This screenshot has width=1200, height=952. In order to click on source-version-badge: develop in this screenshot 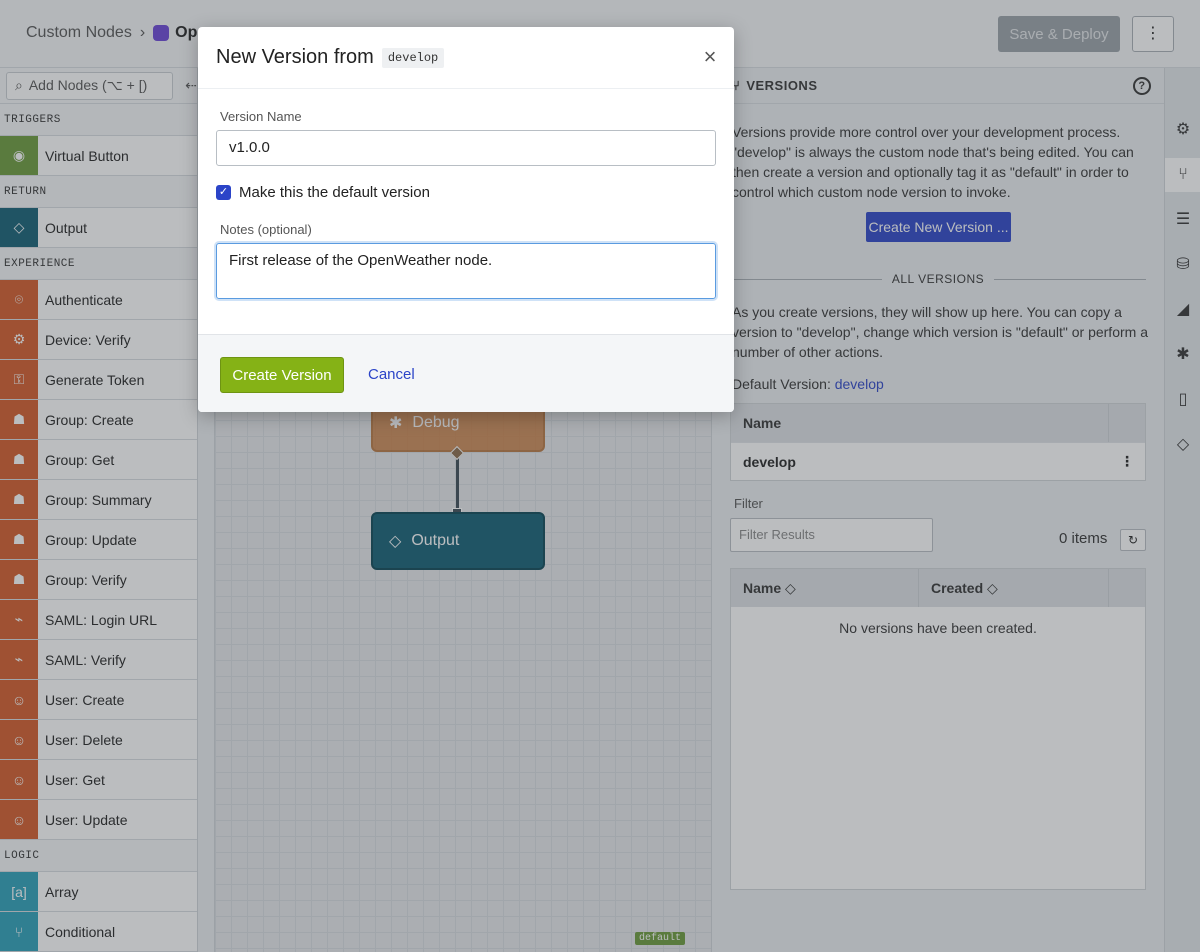, I will do `click(413, 57)`.